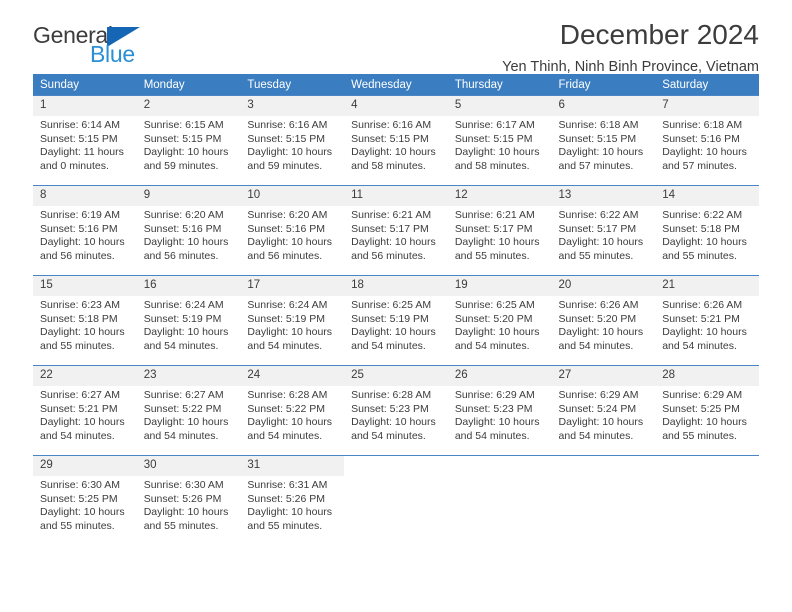 The height and width of the screenshot is (612, 792). What do you see at coordinates (707, 106) in the screenshot?
I see `day-number: 7` at bounding box center [707, 106].